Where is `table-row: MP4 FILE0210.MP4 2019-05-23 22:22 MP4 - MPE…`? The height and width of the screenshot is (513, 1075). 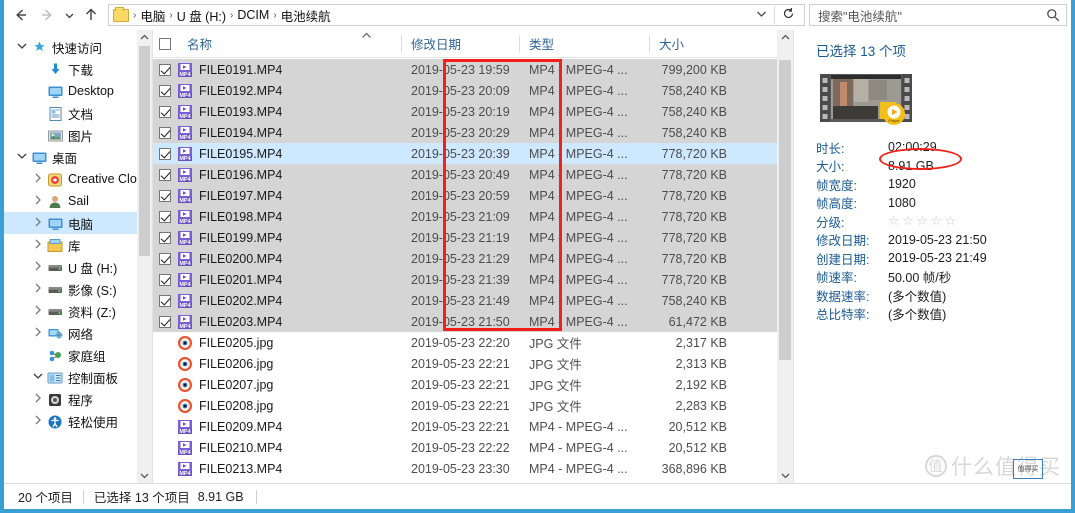
table-row: MP4 FILE0210.MP4 2019-05-23 22:22 MP4 - MPE… is located at coordinates (473, 447).